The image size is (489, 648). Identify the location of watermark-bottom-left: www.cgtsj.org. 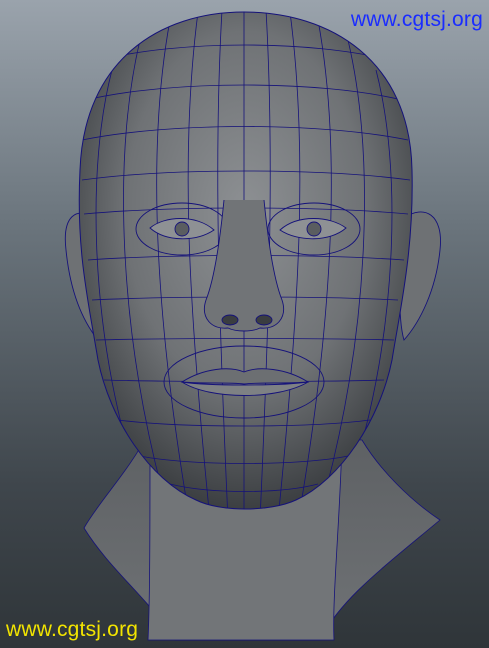
(72, 629).